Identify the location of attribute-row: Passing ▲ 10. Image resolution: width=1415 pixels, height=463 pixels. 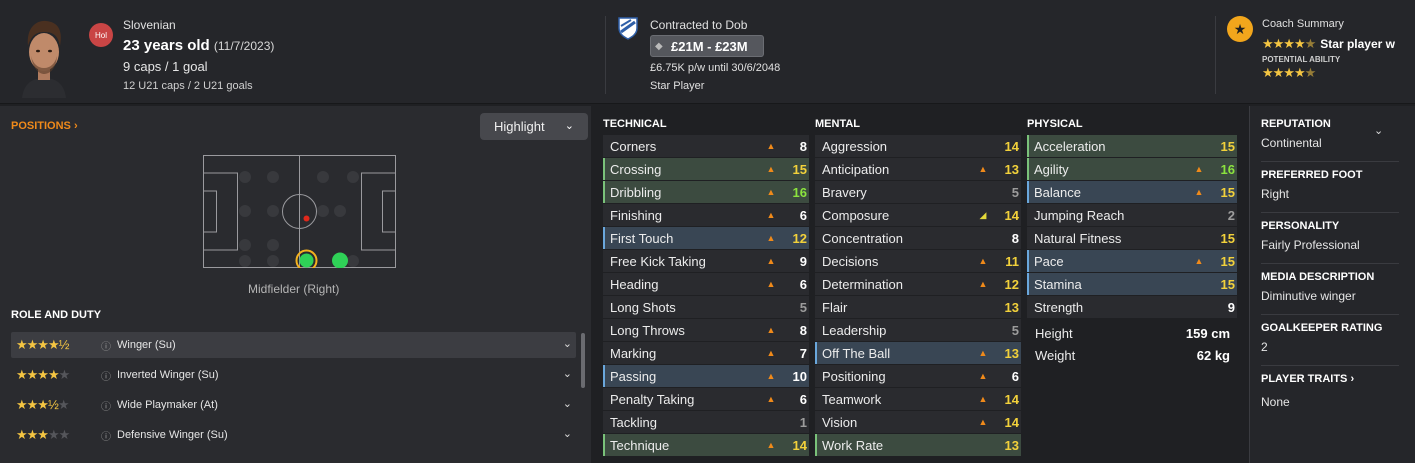
(706, 376).